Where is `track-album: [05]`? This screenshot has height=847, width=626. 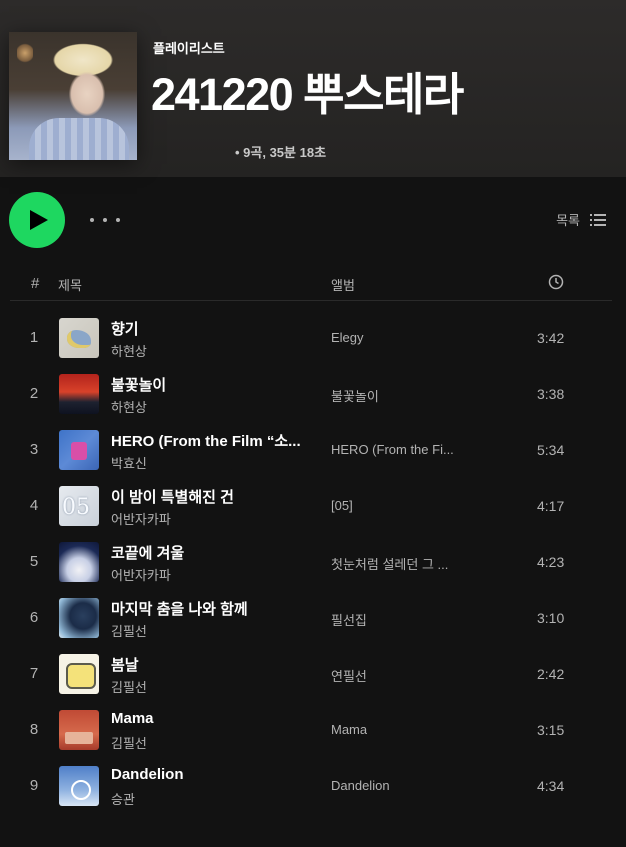
track-album: [05] is located at coordinates (342, 505).